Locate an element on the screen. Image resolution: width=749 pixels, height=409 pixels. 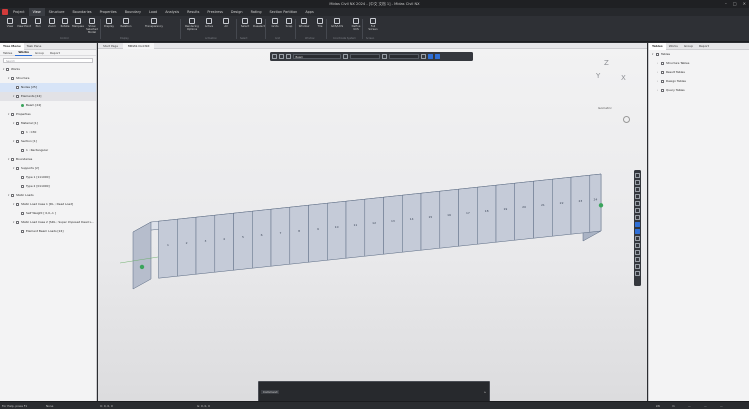
tree-item: ▾ Elements [24] is located at coordinates (48, 96).